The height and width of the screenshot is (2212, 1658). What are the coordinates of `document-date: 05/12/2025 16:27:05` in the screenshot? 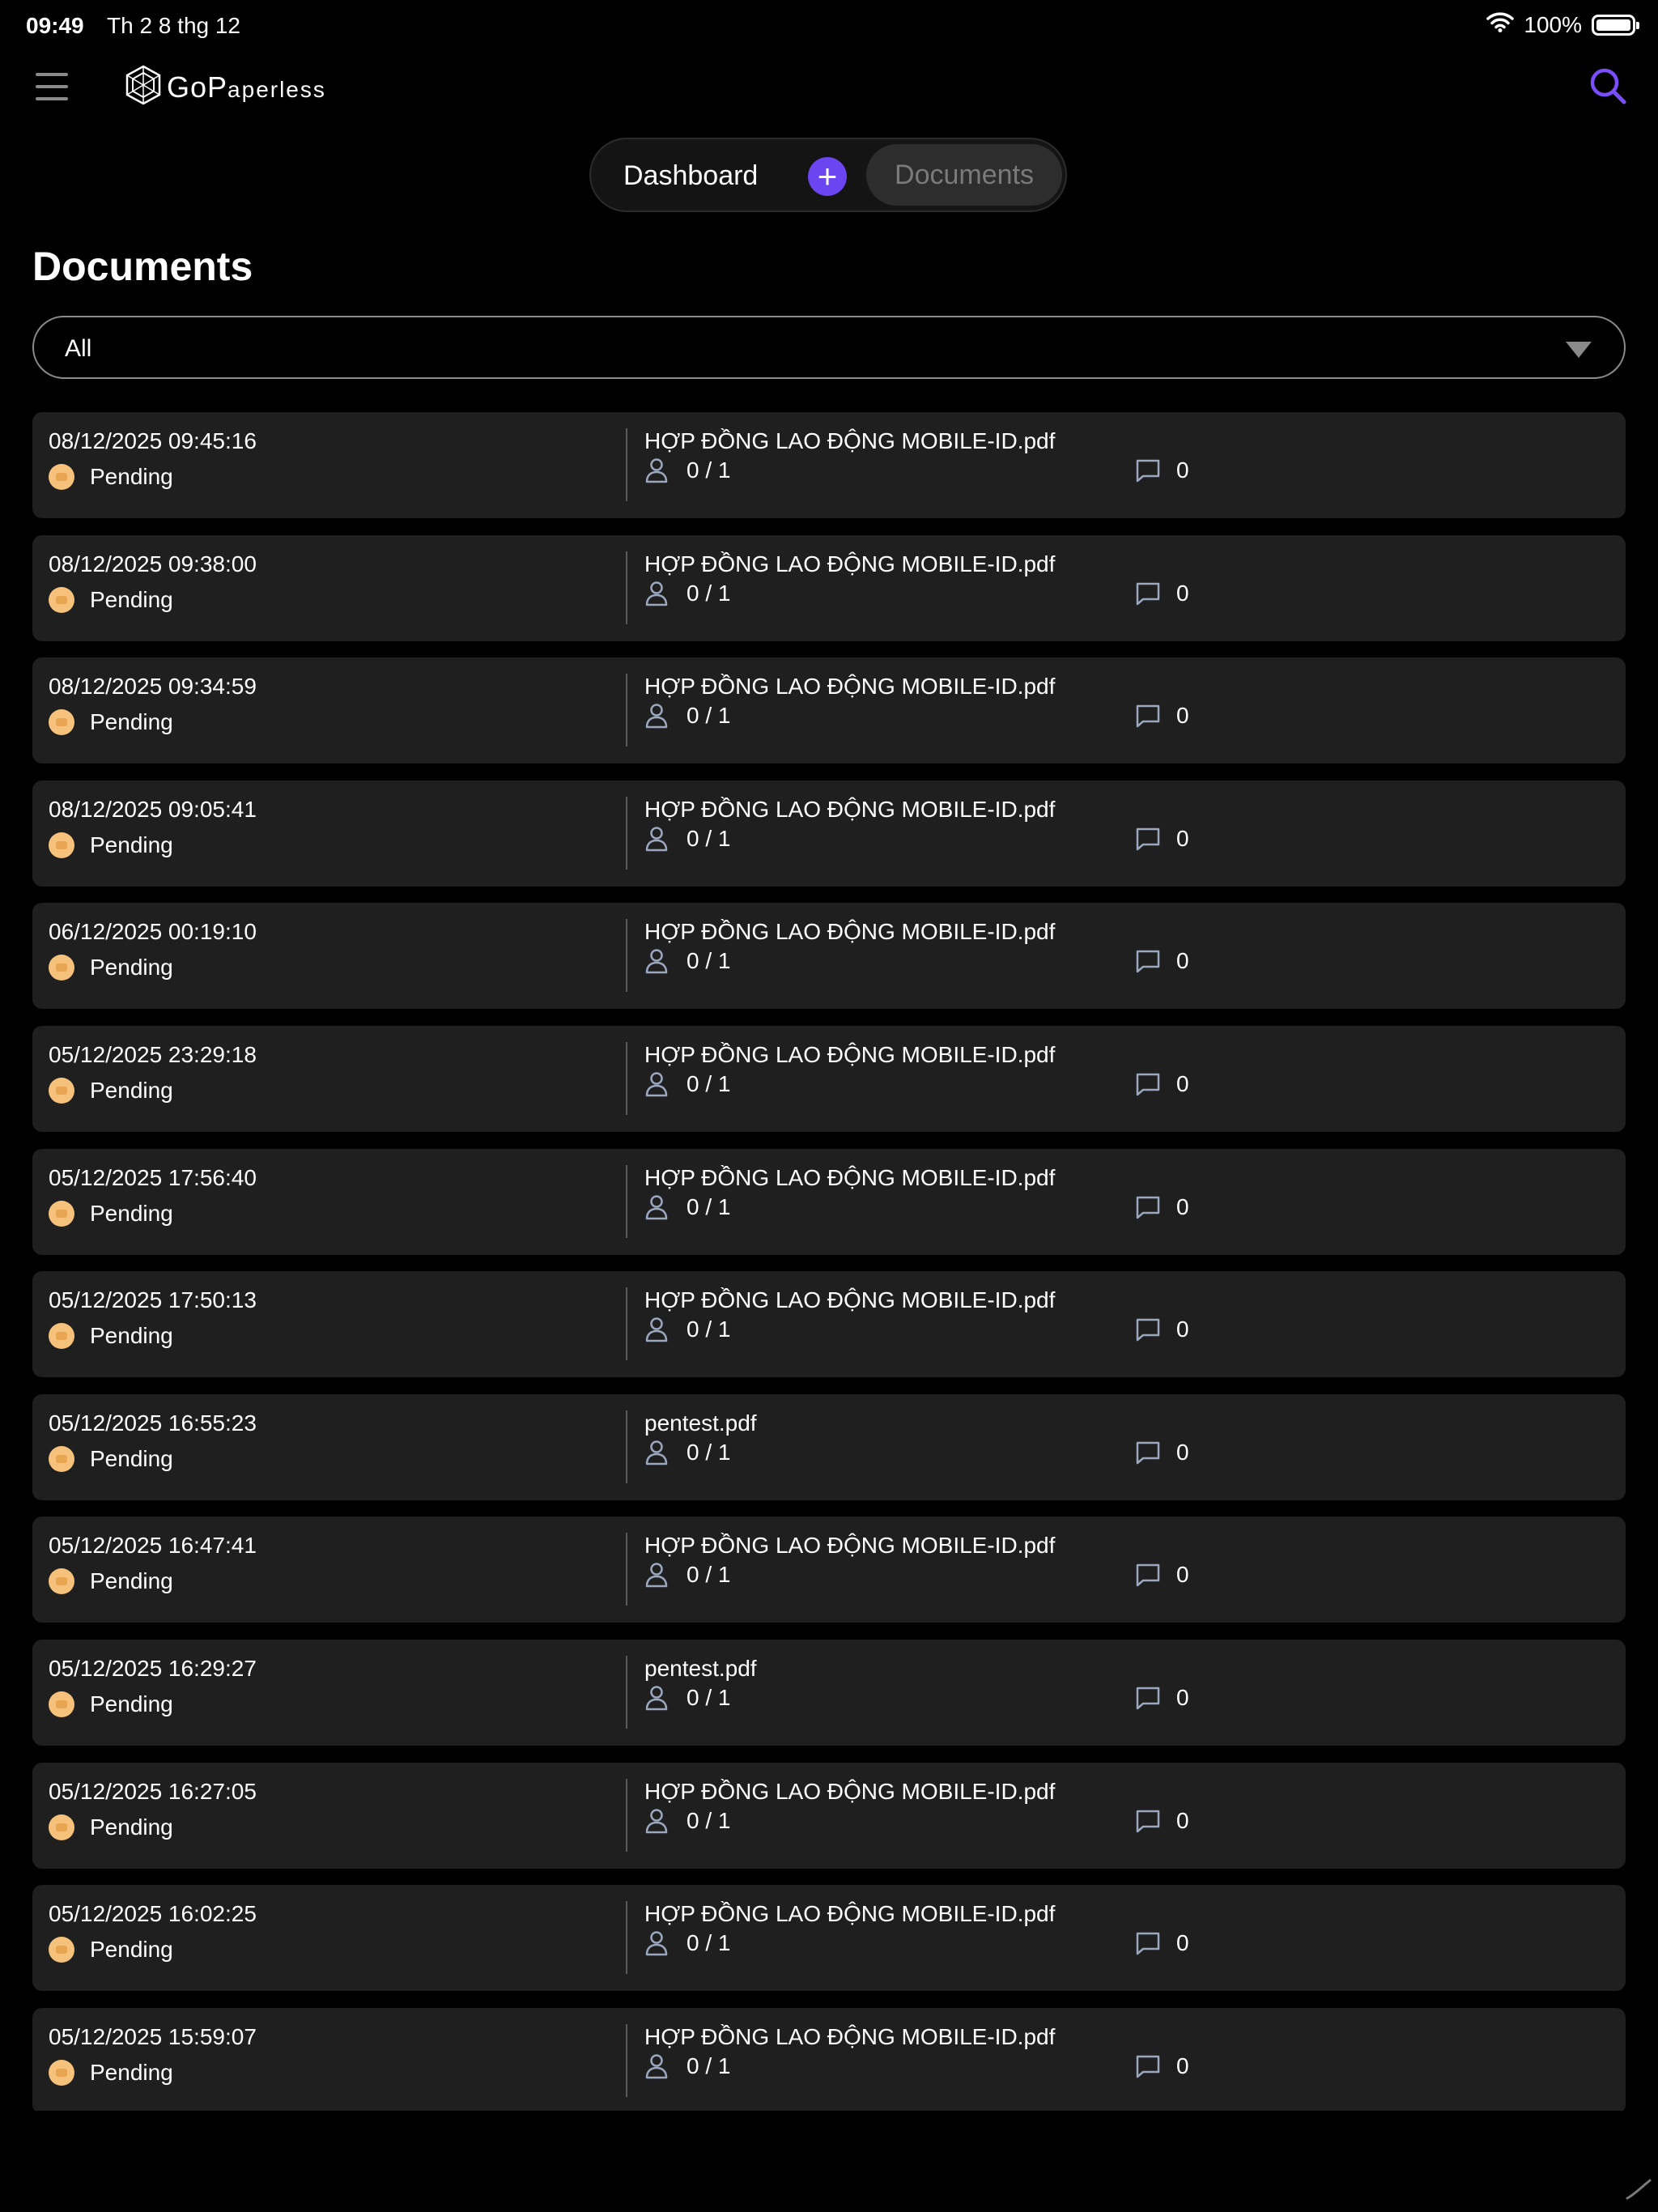 It's located at (153, 1792).